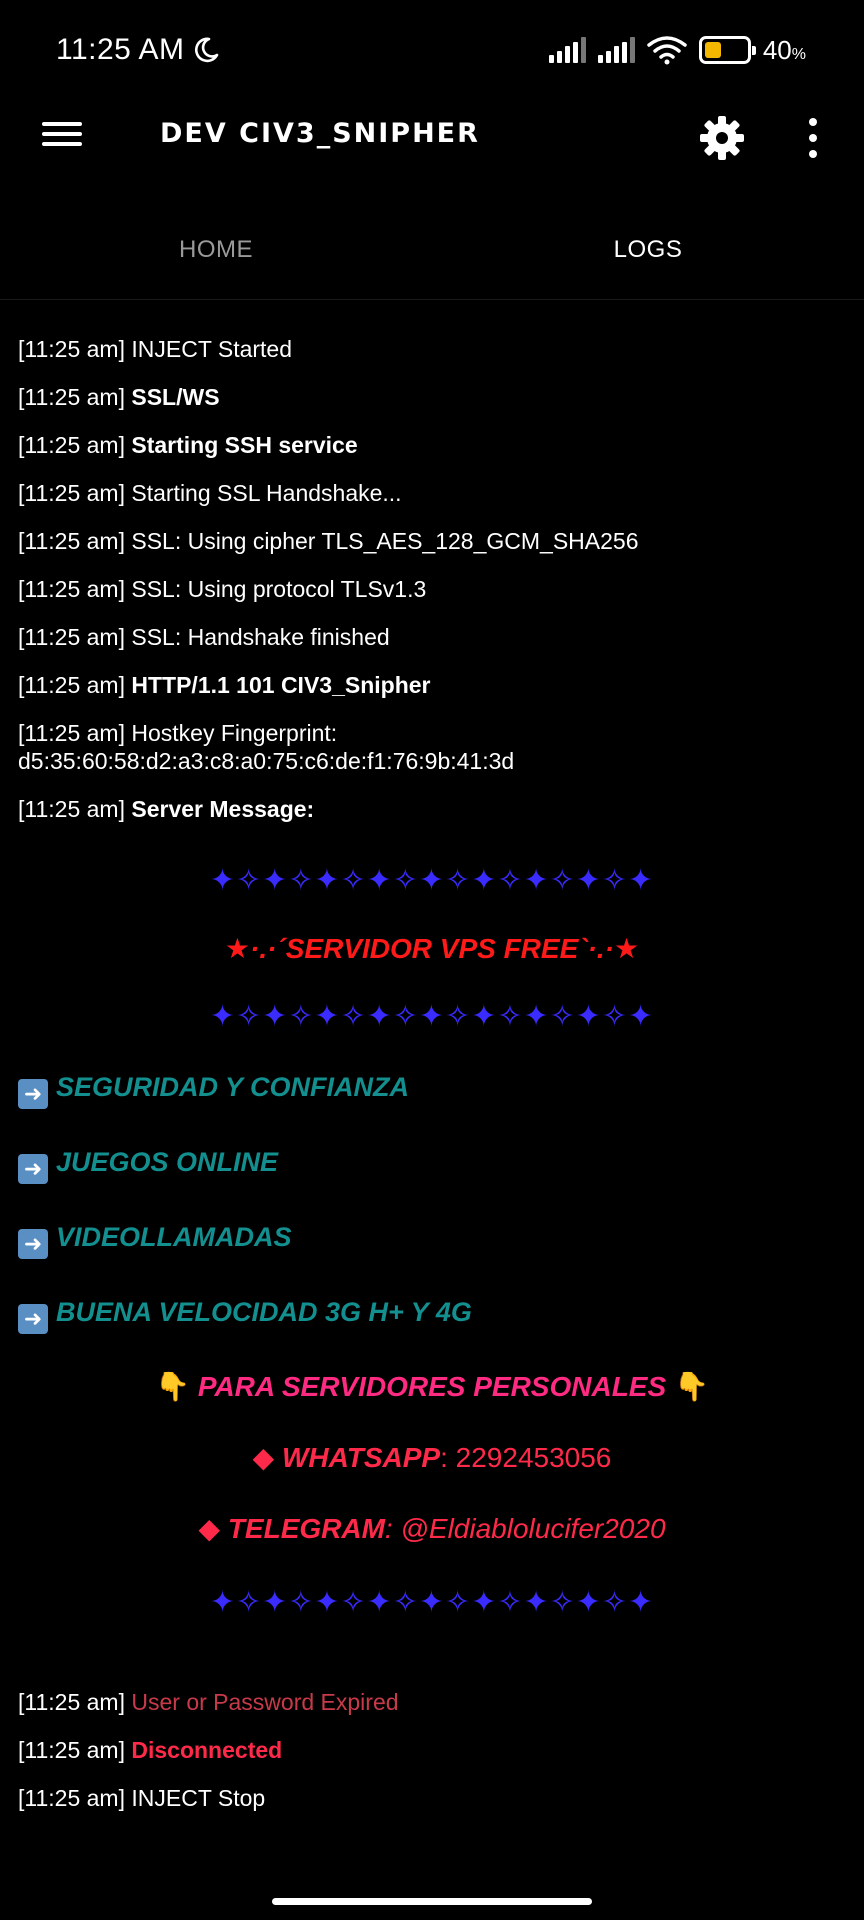  What do you see at coordinates (784, 49) in the screenshot?
I see `battery-percent: 40%` at bounding box center [784, 49].